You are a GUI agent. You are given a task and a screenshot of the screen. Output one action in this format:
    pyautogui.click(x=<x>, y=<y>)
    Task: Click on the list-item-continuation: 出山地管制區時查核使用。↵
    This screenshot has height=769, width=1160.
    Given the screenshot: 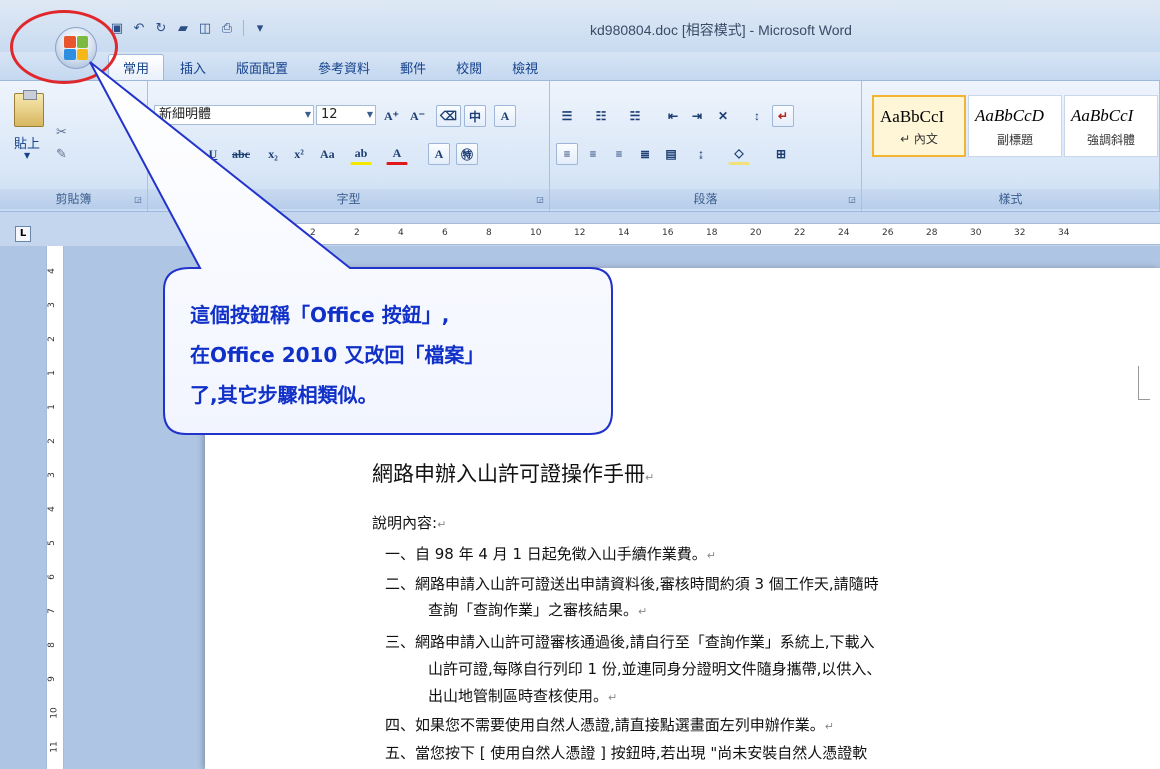 What is the action you would take?
    pyautogui.click(x=522, y=695)
    